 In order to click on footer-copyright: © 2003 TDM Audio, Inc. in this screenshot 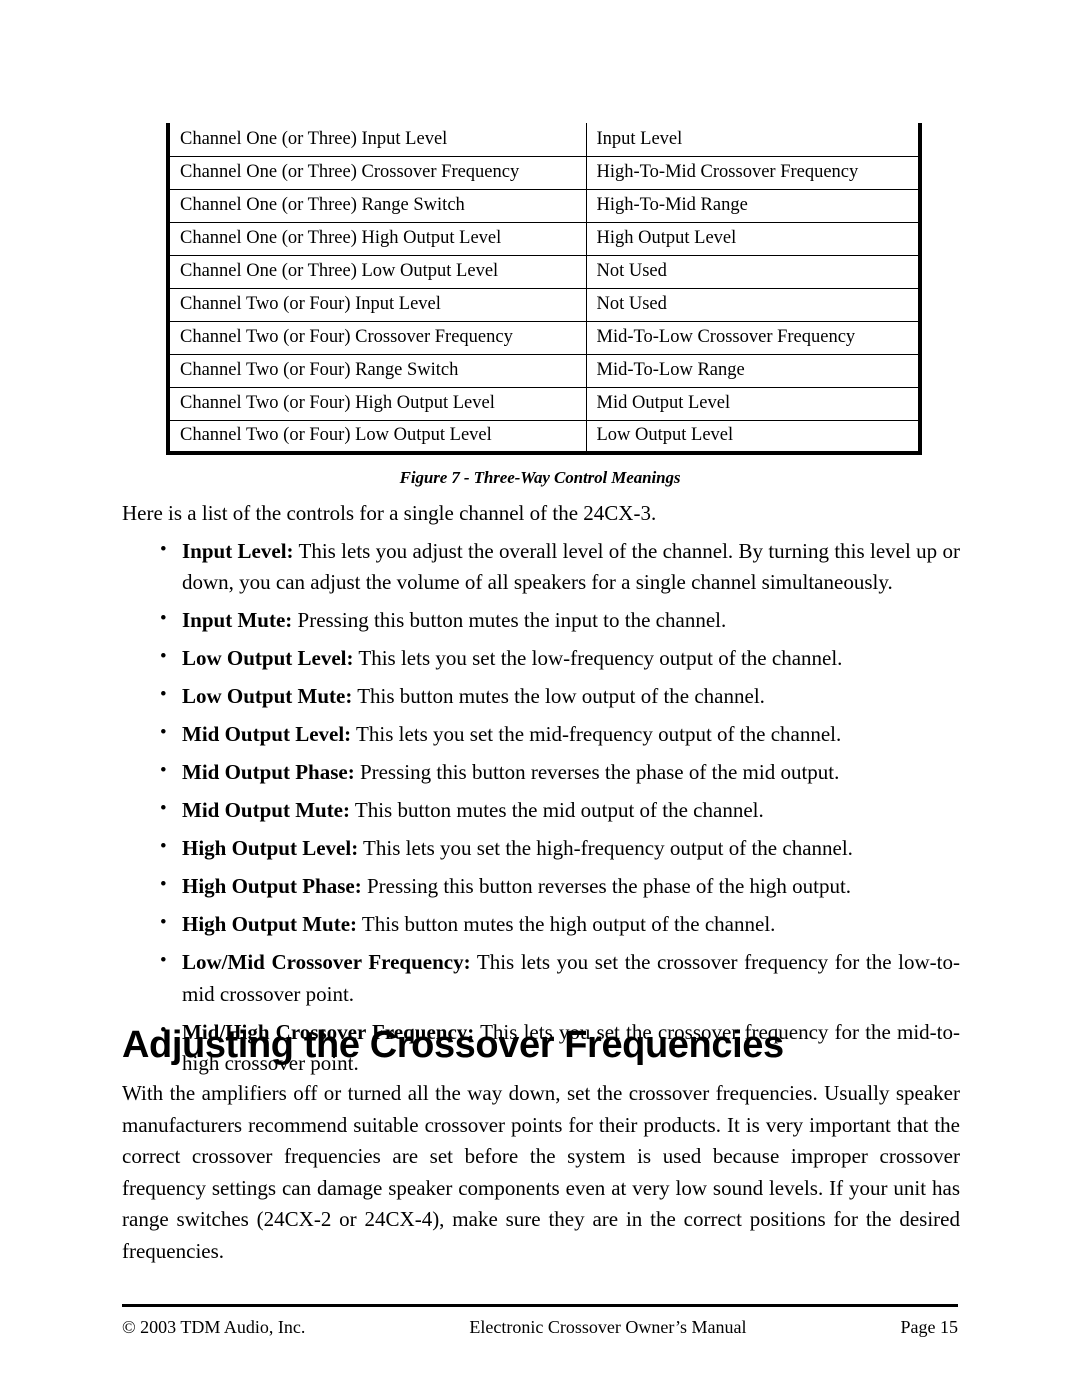, I will do `click(214, 1326)`.